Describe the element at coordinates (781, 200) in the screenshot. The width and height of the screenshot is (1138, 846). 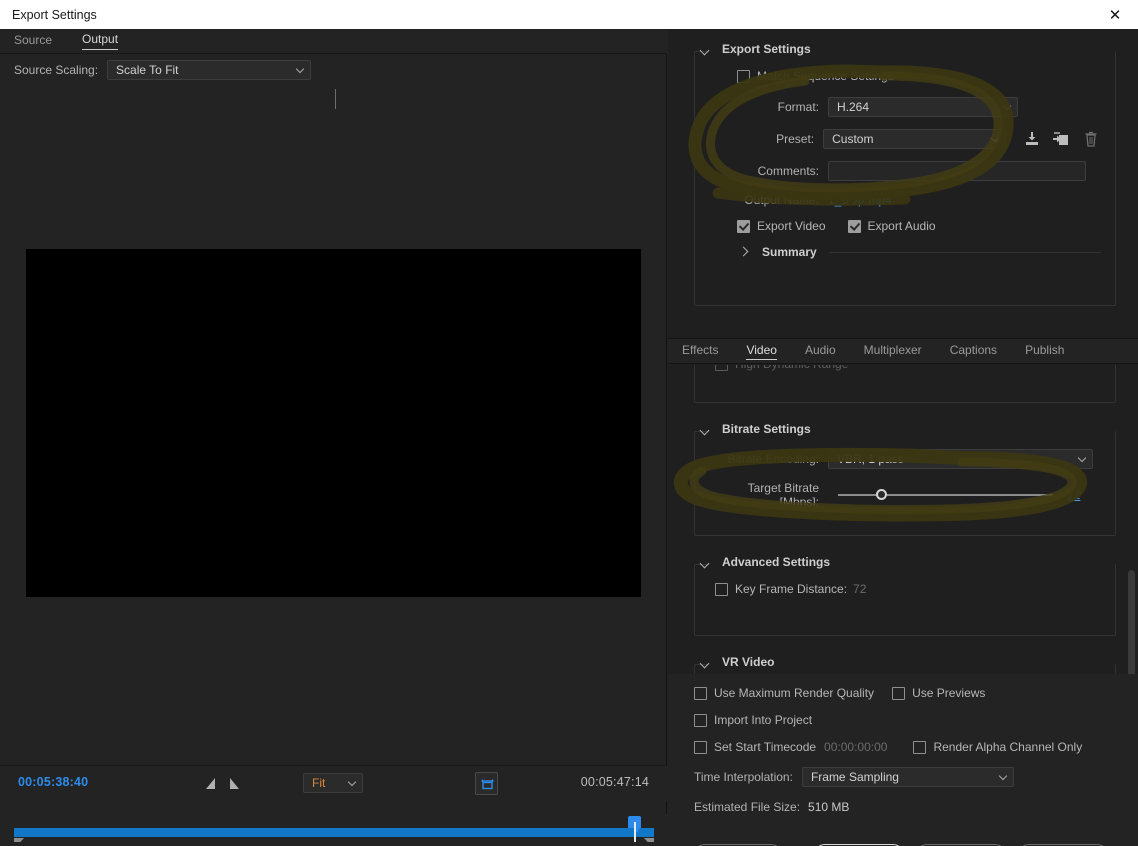
I see `output-name-label: Output Name:` at that location.